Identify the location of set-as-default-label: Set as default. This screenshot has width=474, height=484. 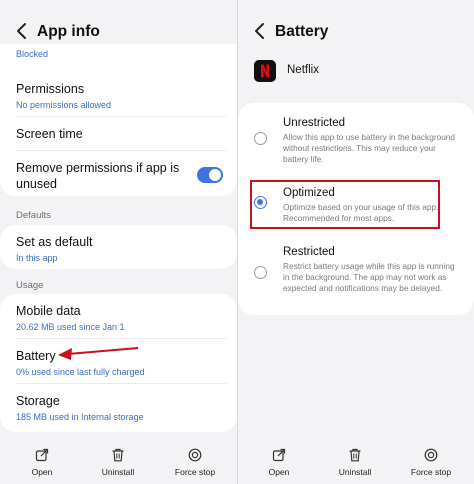
(54, 242).